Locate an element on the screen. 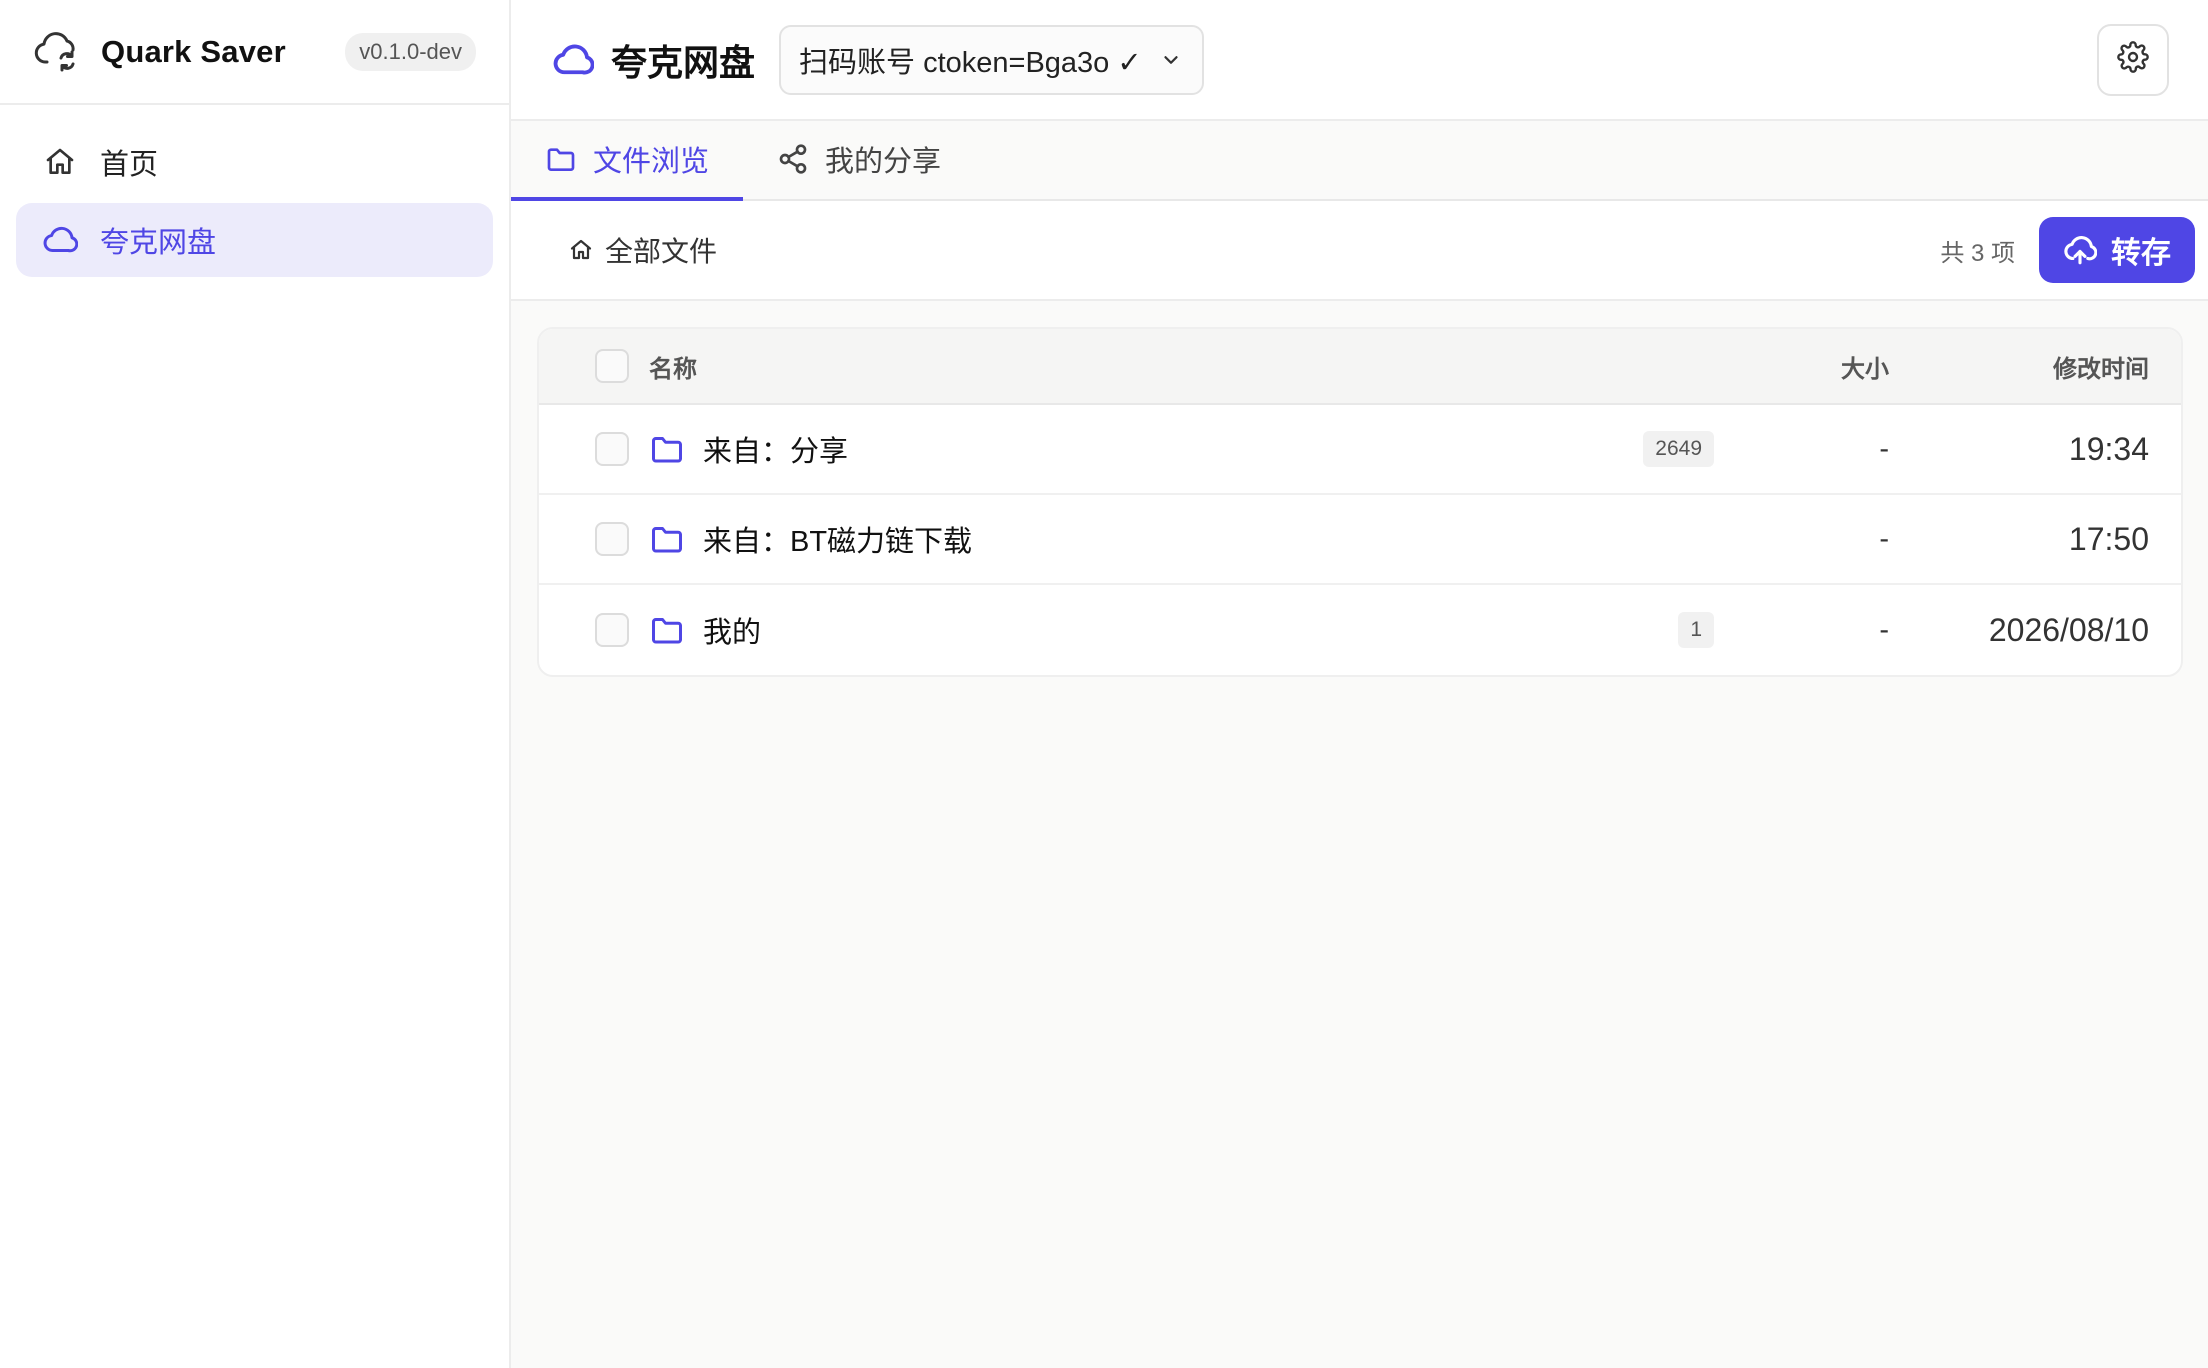 This screenshot has height=1368, width=2208. account-select-value: 扫码账号 ctoken=Bga3o ✓ is located at coordinates (970, 62).